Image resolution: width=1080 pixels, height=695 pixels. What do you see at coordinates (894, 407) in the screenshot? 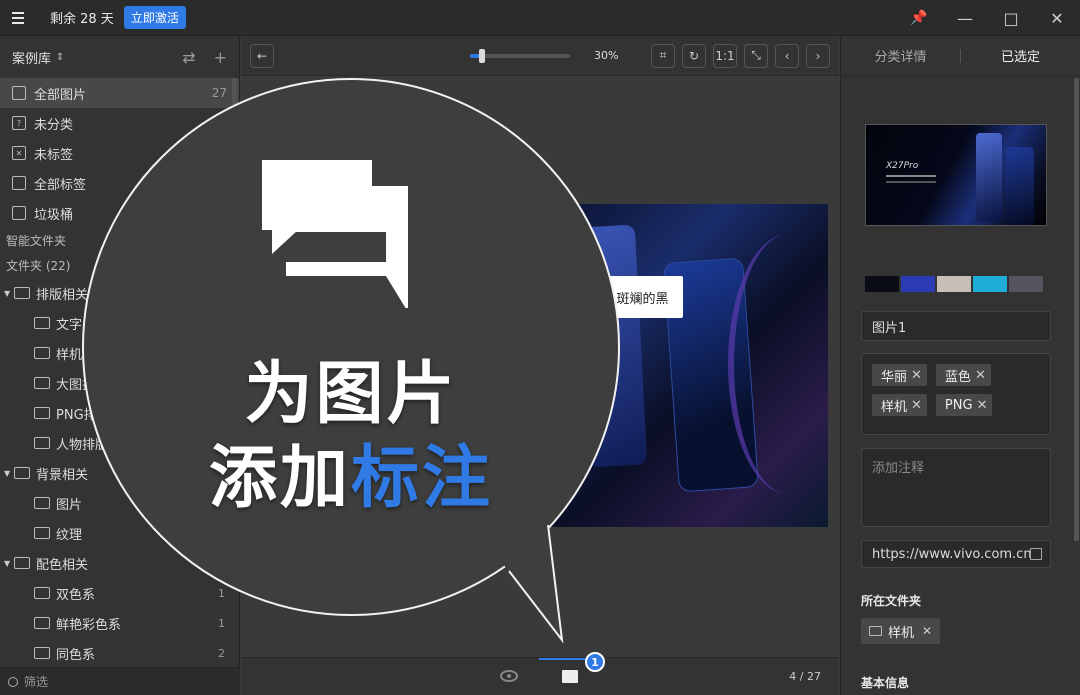
I see `tag-label: 样机` at bounding box center [894, 407].